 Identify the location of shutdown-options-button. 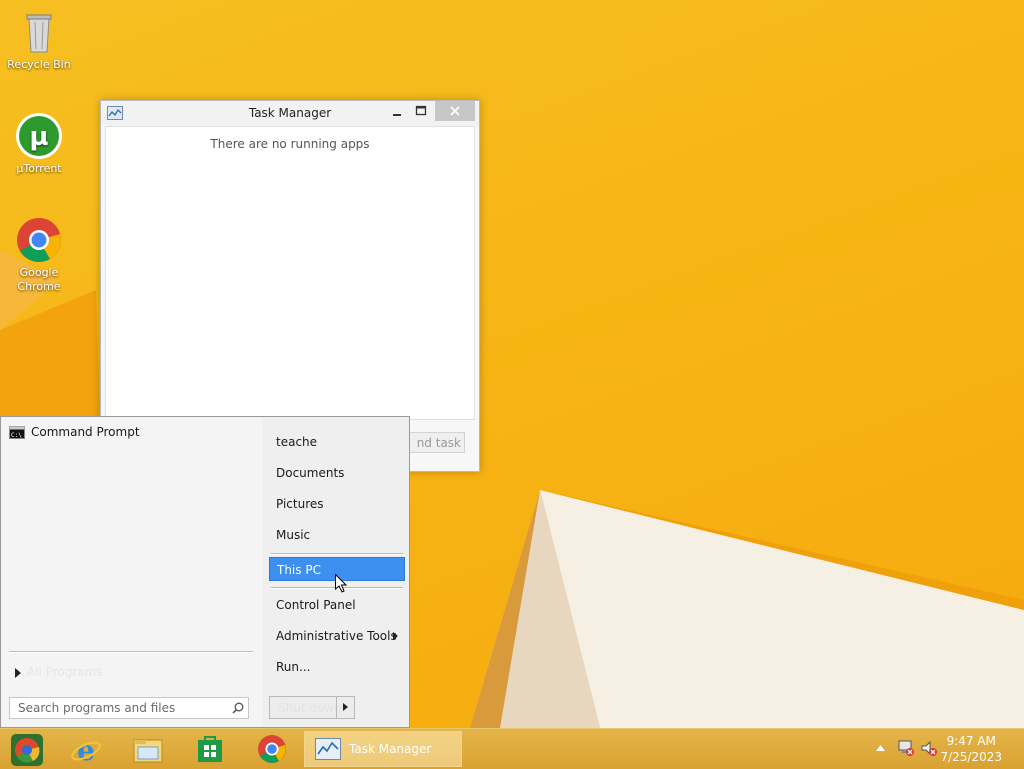
(345, 707).